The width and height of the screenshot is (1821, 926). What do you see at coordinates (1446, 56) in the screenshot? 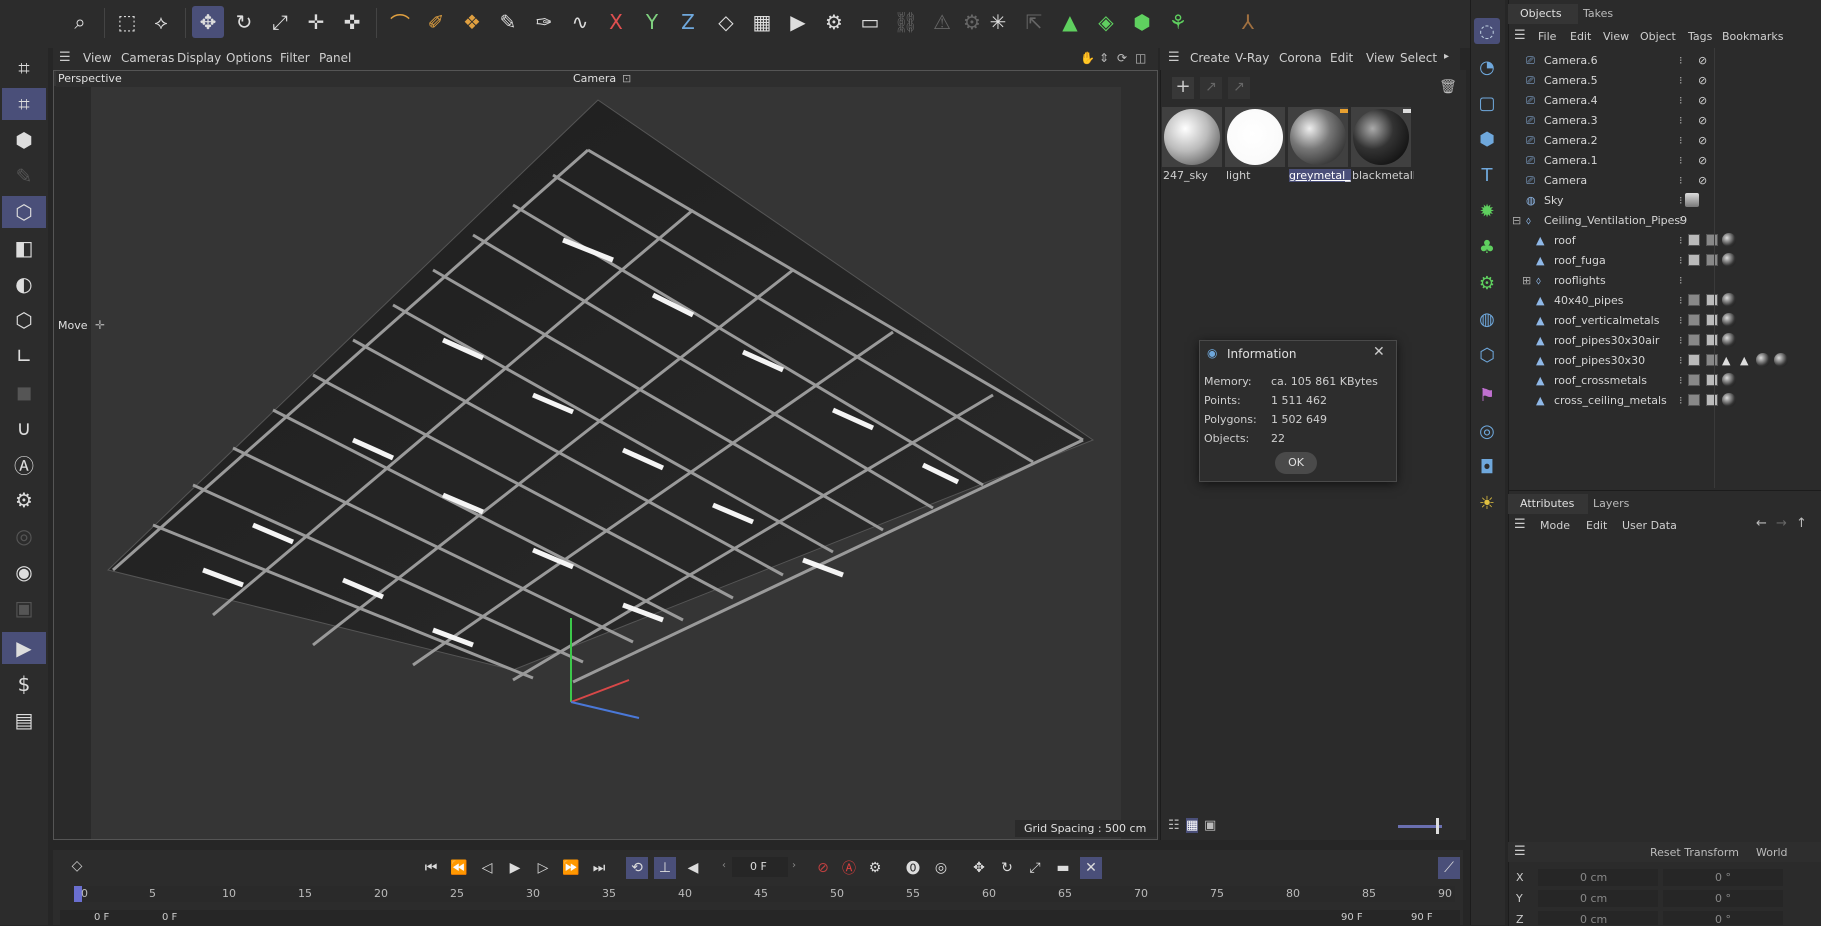
I see `more-arrow-icon: ▸` at bounding box center [1446, 56].